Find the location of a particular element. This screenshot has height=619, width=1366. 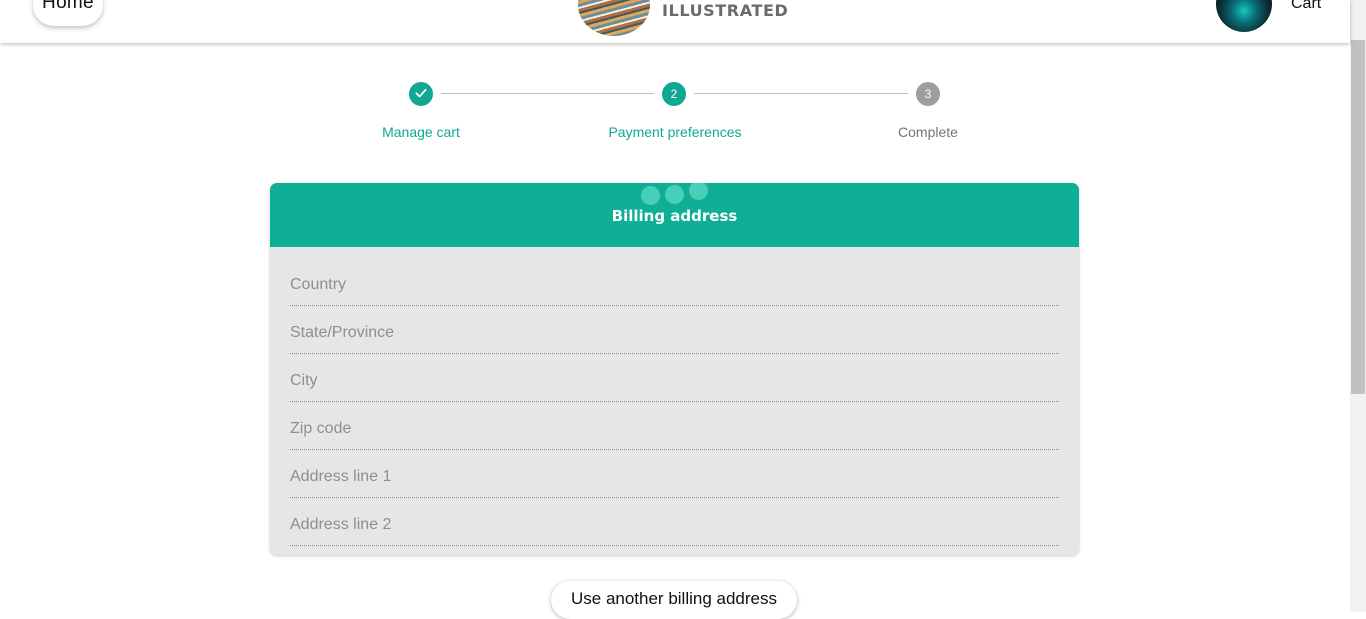

step-number: 3 is located at coordinates (928, 94).